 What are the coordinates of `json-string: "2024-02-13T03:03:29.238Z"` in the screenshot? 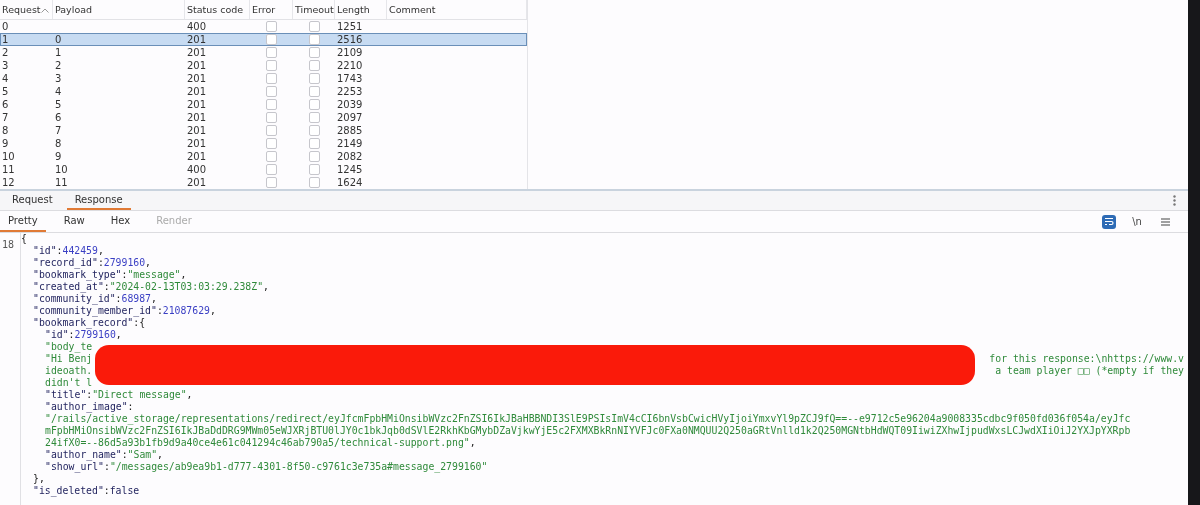 It's located at (186, 287).